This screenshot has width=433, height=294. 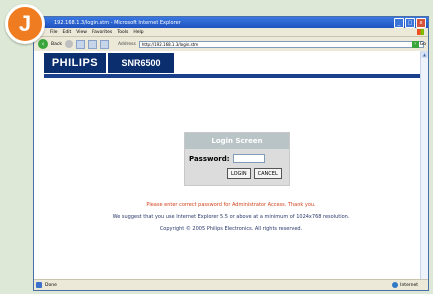 I want to click on menu-item-edit: Edit, so click(x=67, y=32).